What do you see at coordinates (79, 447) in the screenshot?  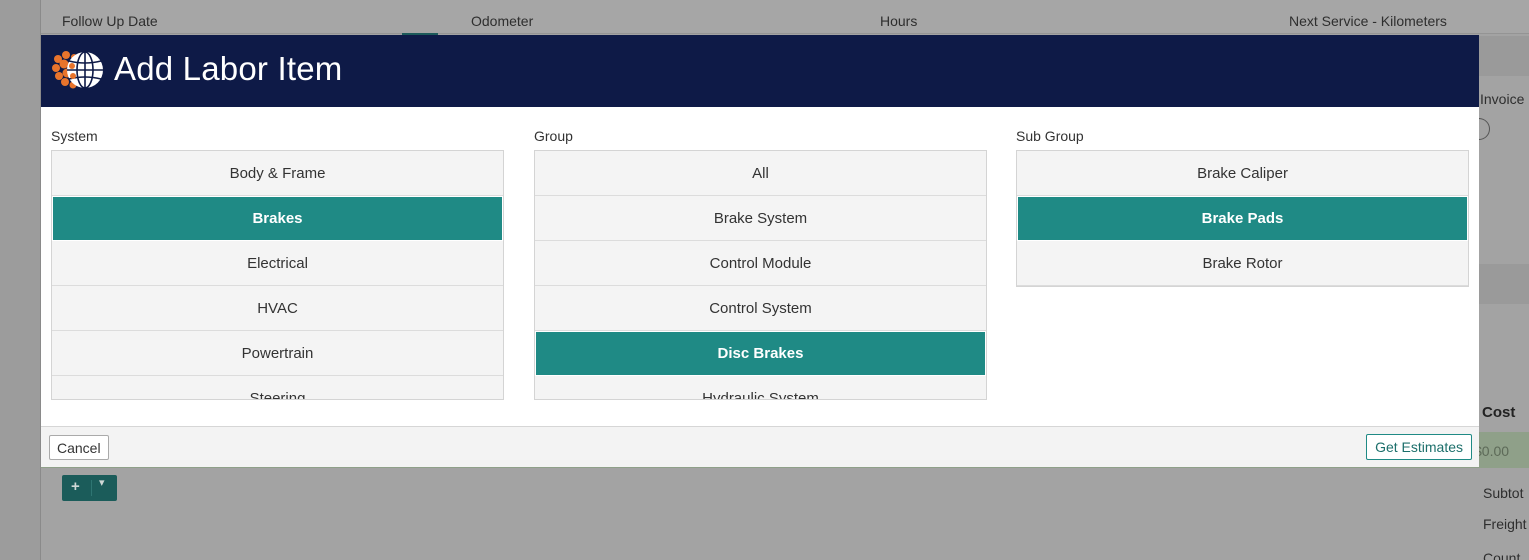 I see `cancel-button: Cancel` at bounding box center [79, 447].